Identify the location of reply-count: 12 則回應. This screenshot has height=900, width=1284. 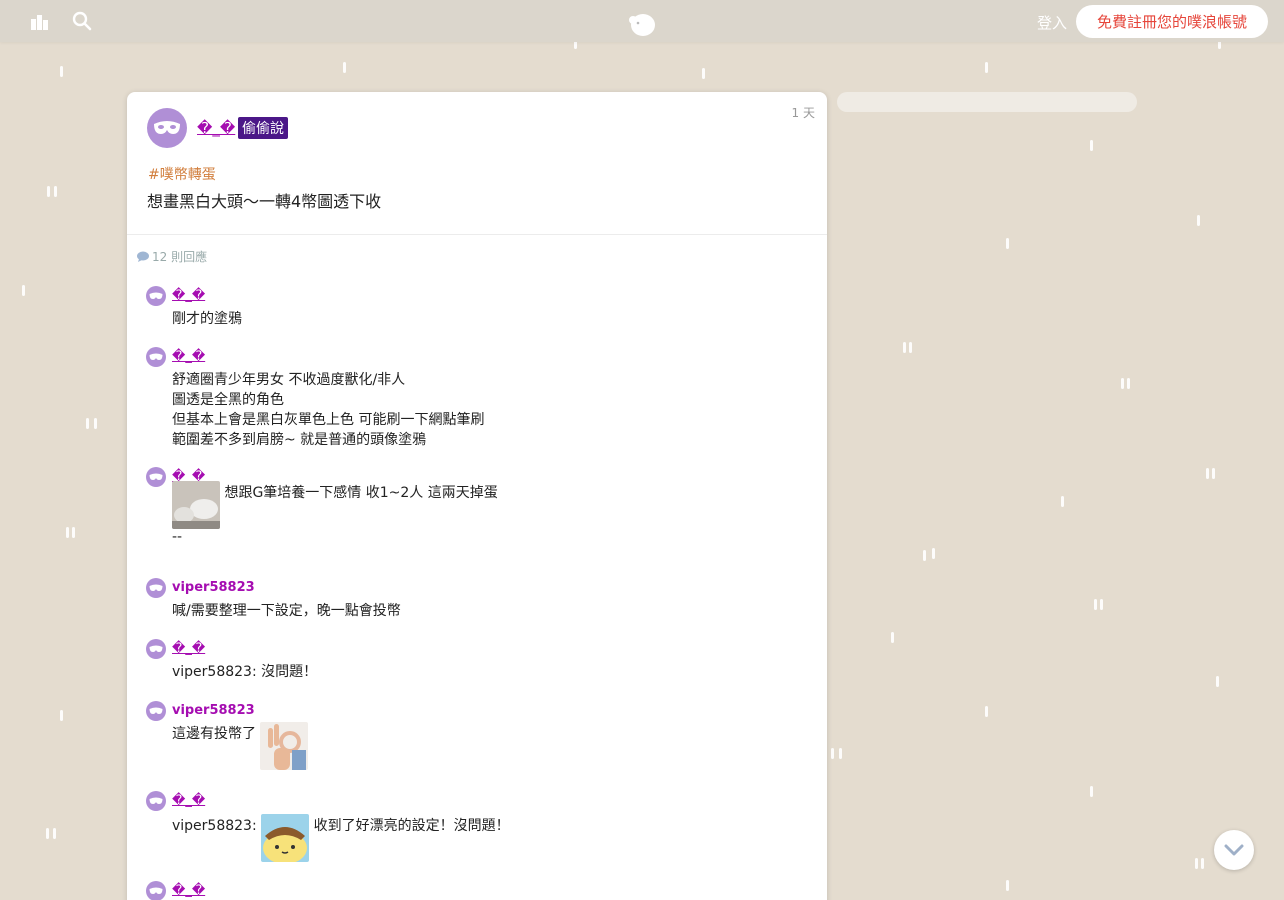
(172, 256).